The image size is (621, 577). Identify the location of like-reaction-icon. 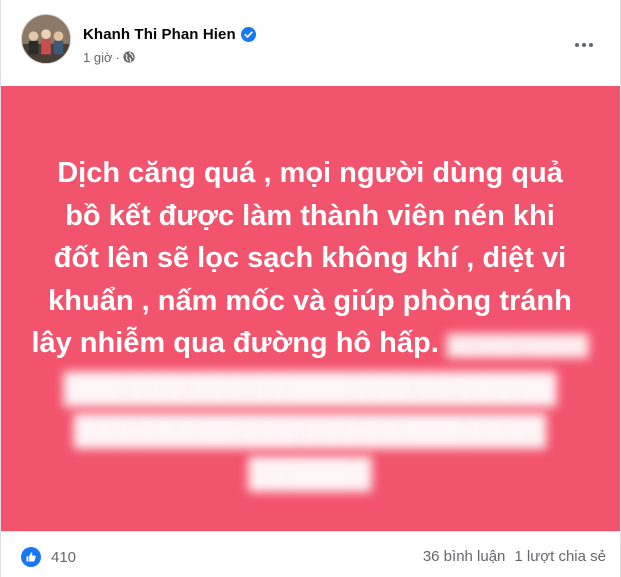
(31, 557).